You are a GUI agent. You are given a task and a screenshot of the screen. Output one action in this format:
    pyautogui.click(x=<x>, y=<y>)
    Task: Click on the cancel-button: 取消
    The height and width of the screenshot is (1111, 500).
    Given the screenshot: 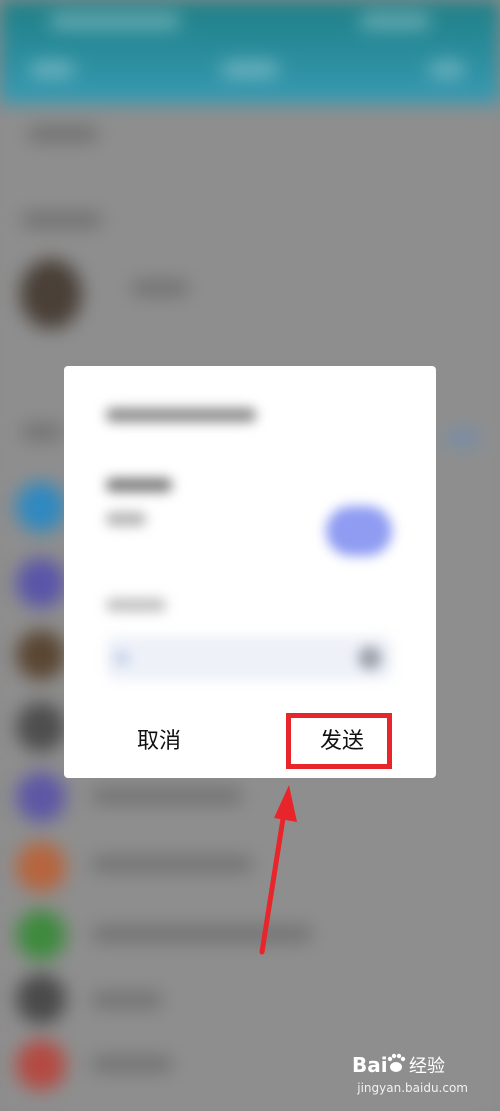 What is the action you would take?
    pyautogui.click(x=159, y=742)
    